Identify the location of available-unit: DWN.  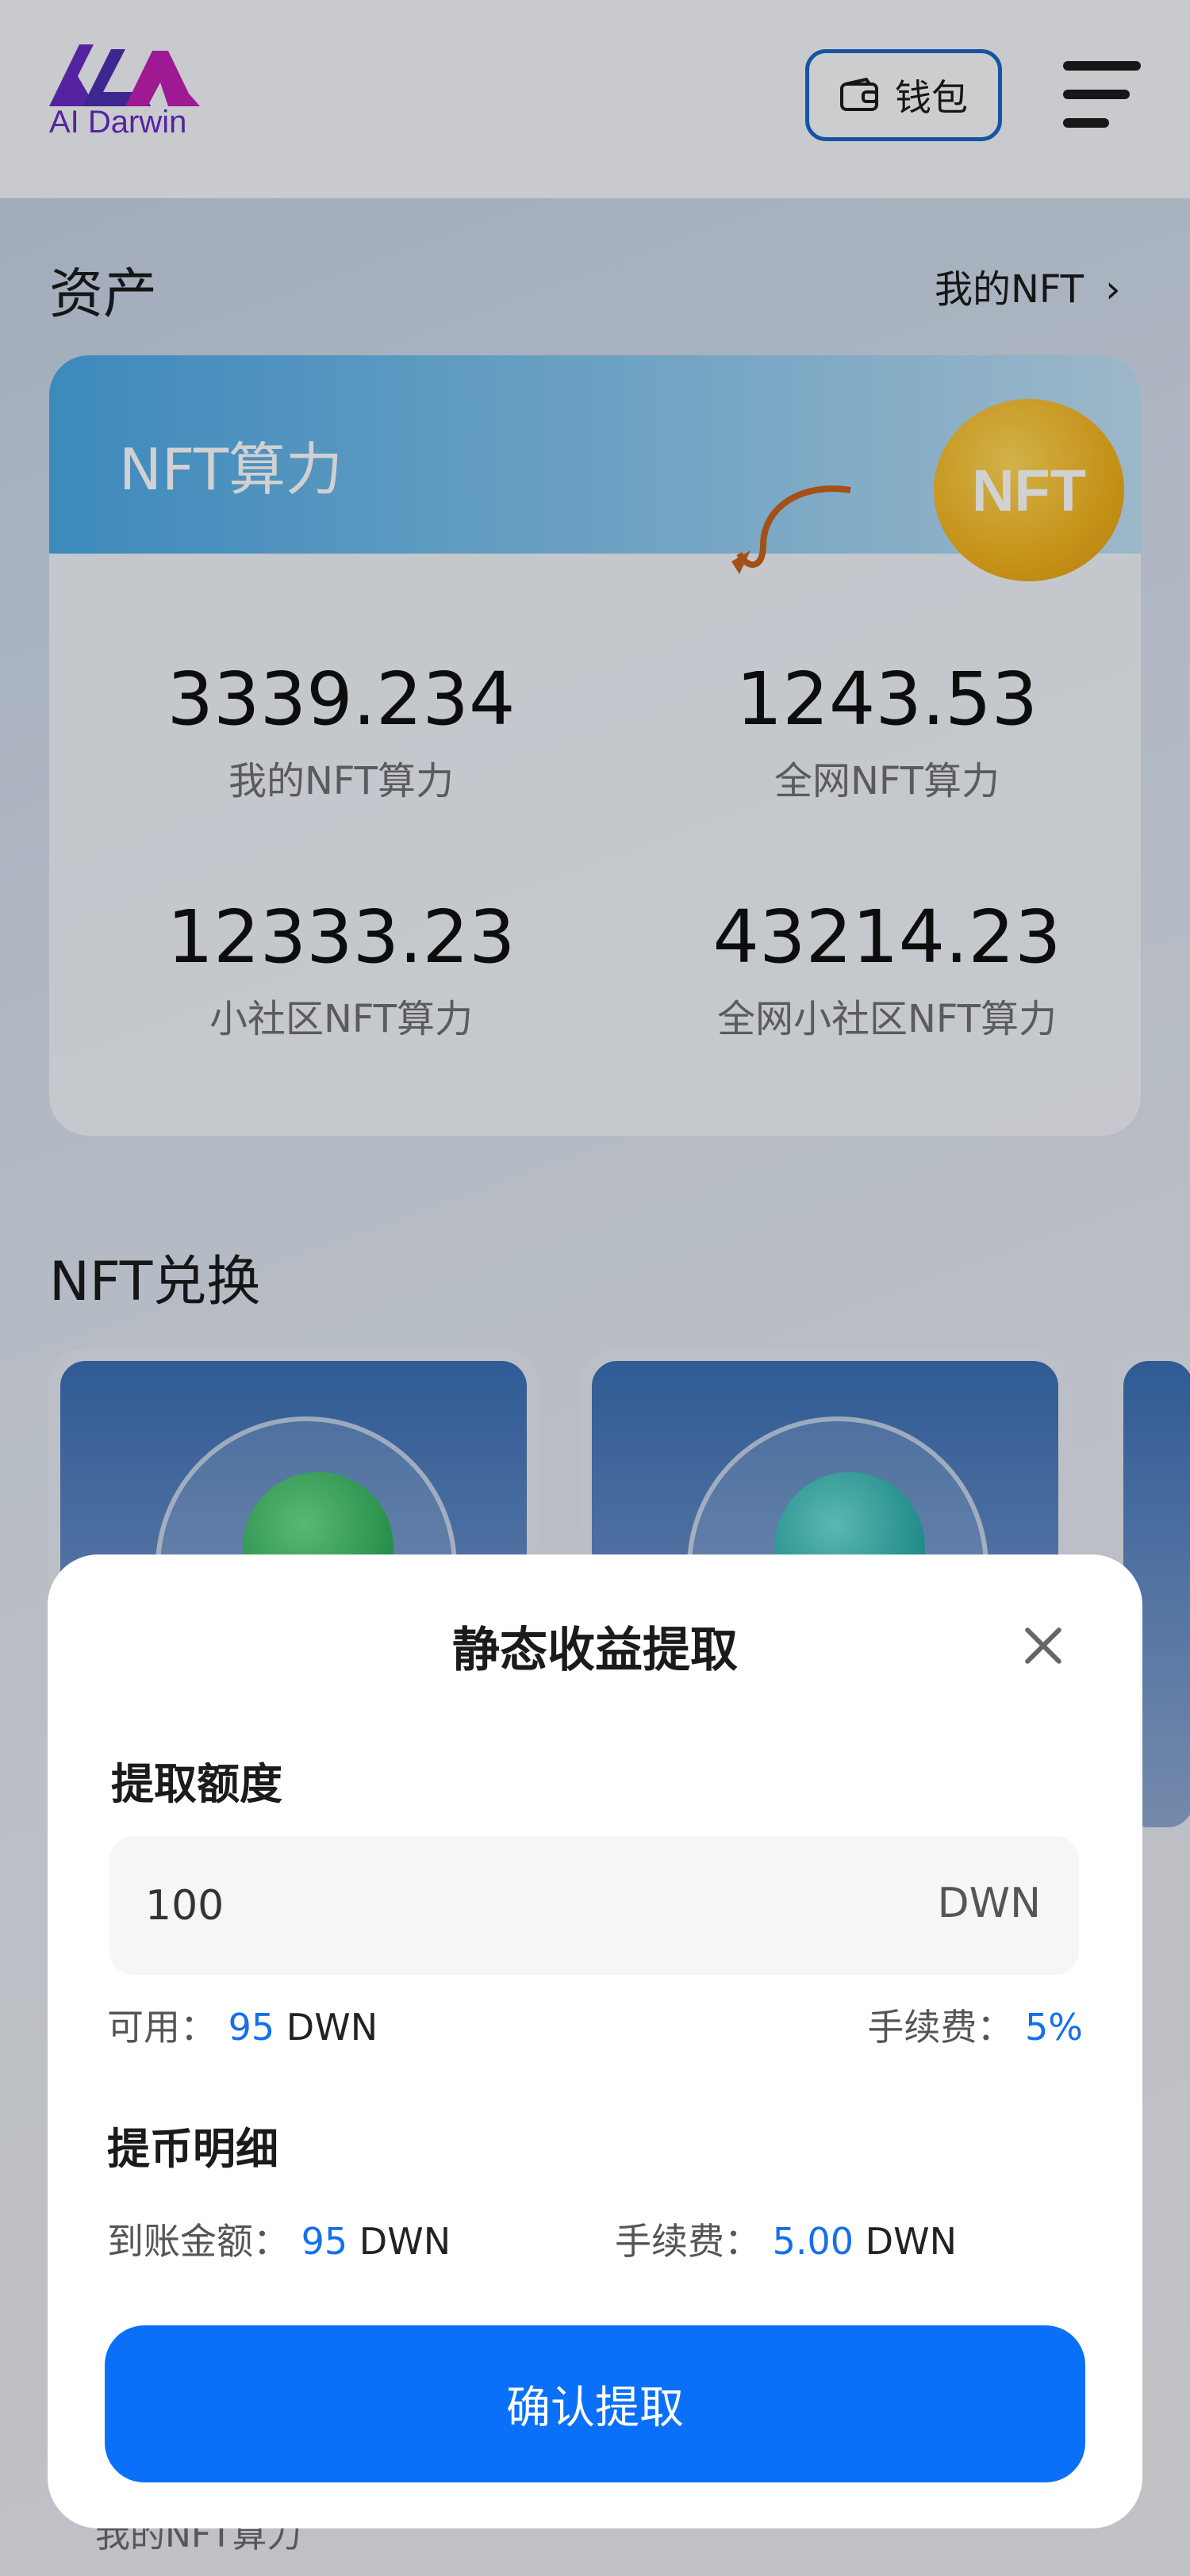
(332, 2028).